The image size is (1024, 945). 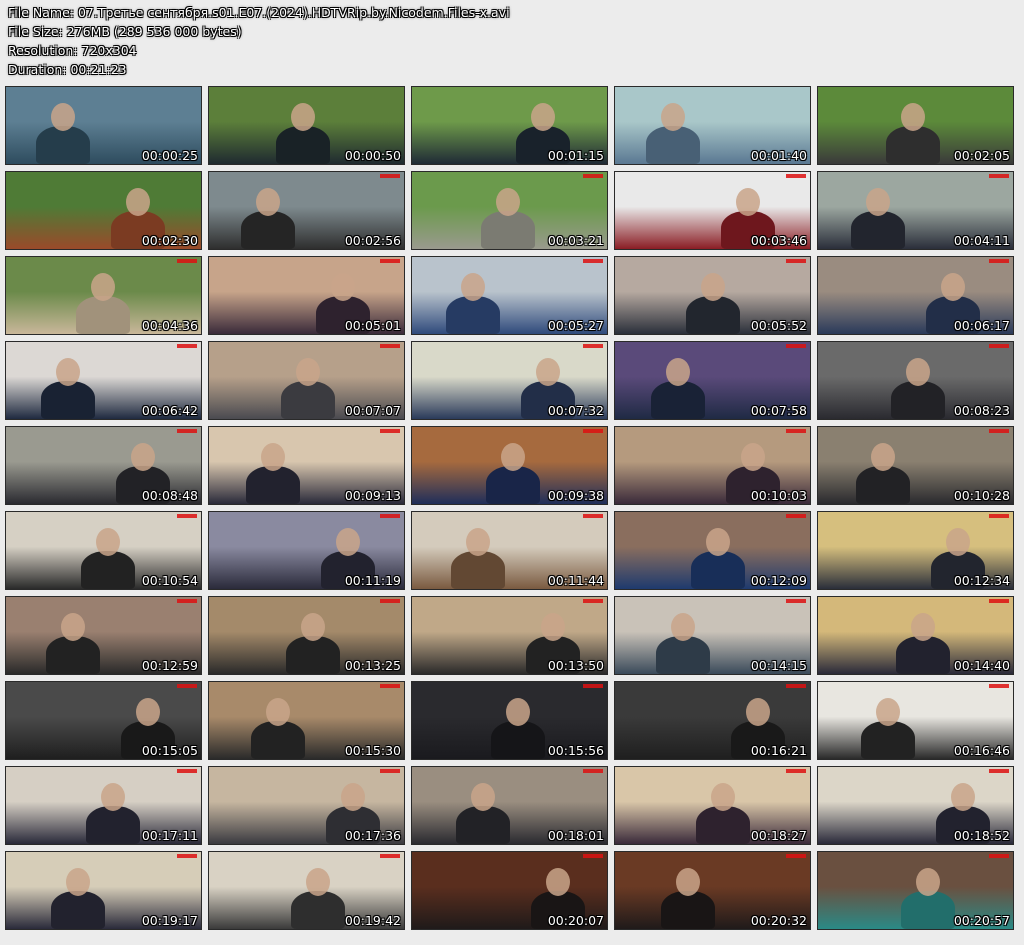 I want to click on video-thumbnail: 00:07:07, so click(x=306, y=380).